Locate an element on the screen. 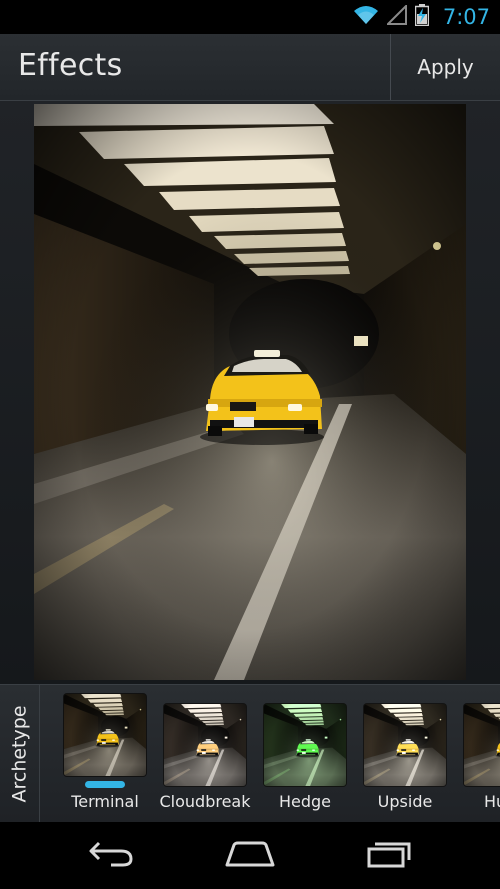 The width and height of the screenshot is (500, 889). navigation-bar is located at coordinates (250, 855).